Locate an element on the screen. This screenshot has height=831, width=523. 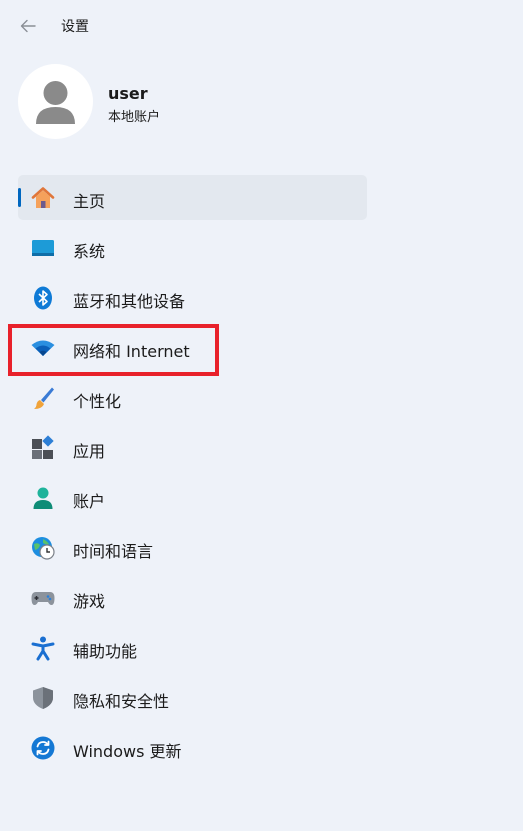
nav-label: 隐私和安全性 is located at coordinates (121, 701).